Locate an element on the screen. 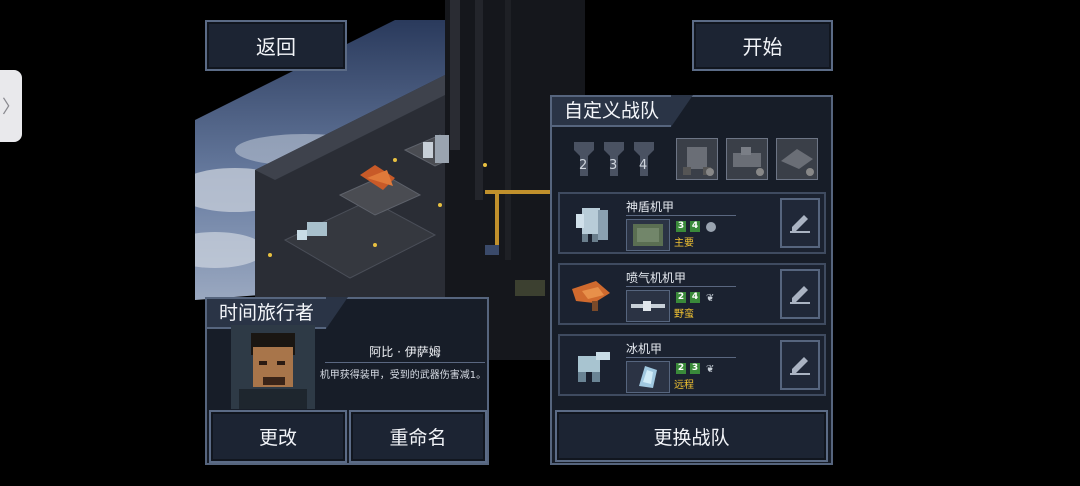 This screenshot has width=1080, height=486. pilot-slot-2: 3 is located at coordinates (614, 159).